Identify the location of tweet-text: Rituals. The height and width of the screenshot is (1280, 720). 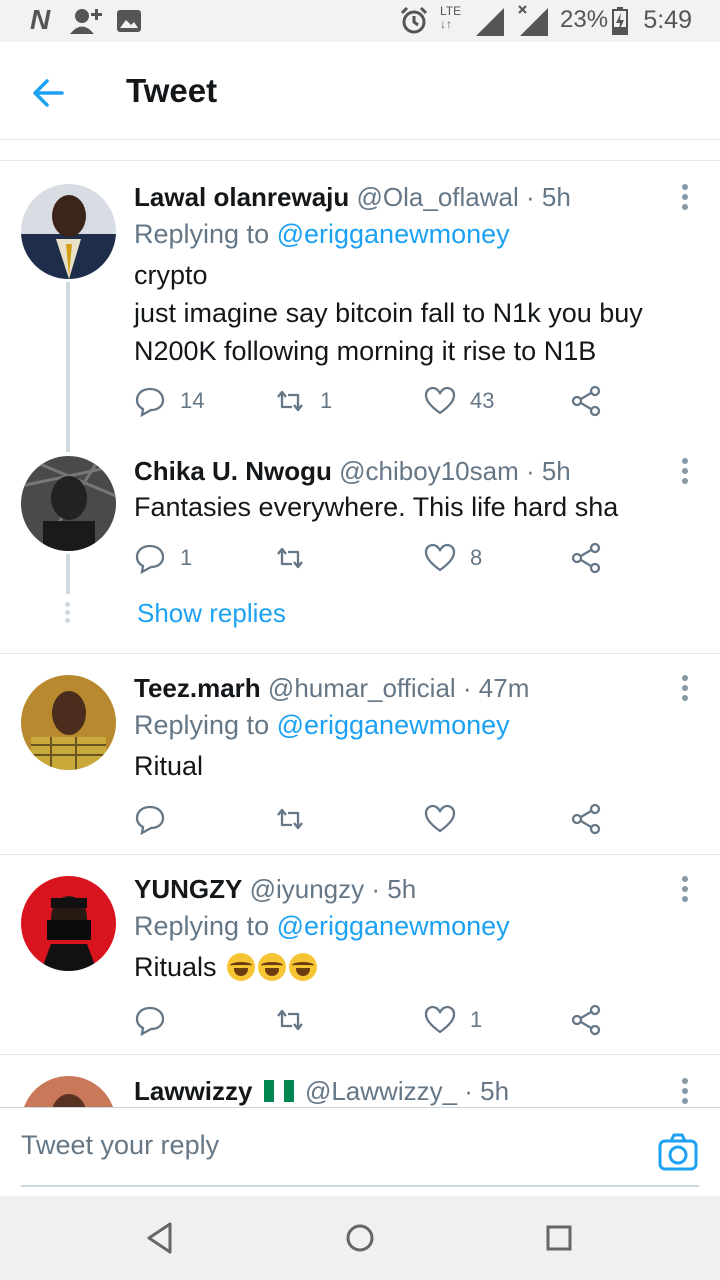
(226, 967).